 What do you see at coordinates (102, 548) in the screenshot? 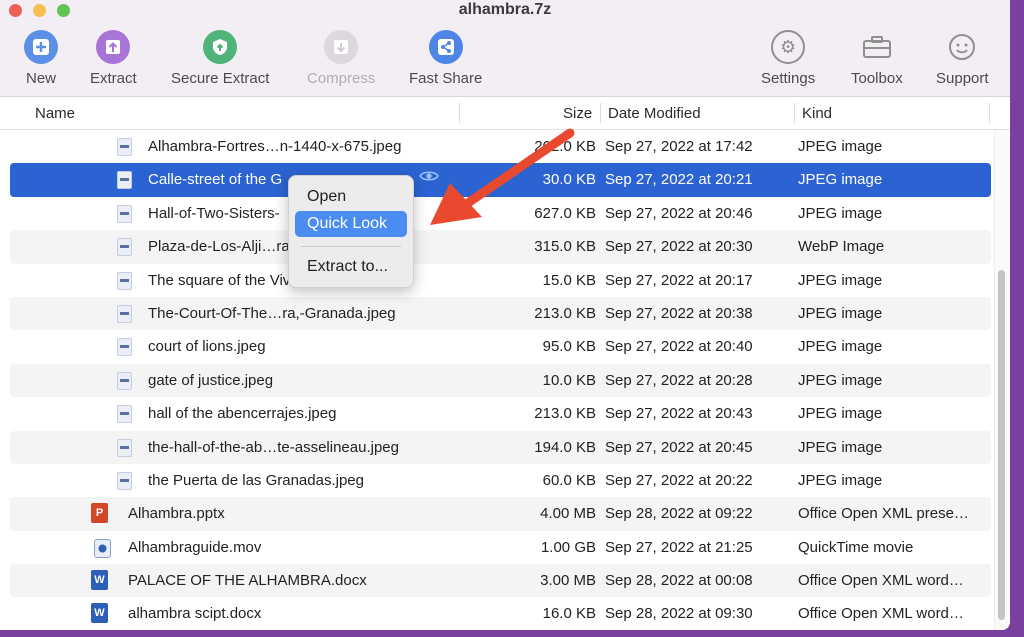
I see `movie-file-icon` at bounding box center [102, 548].